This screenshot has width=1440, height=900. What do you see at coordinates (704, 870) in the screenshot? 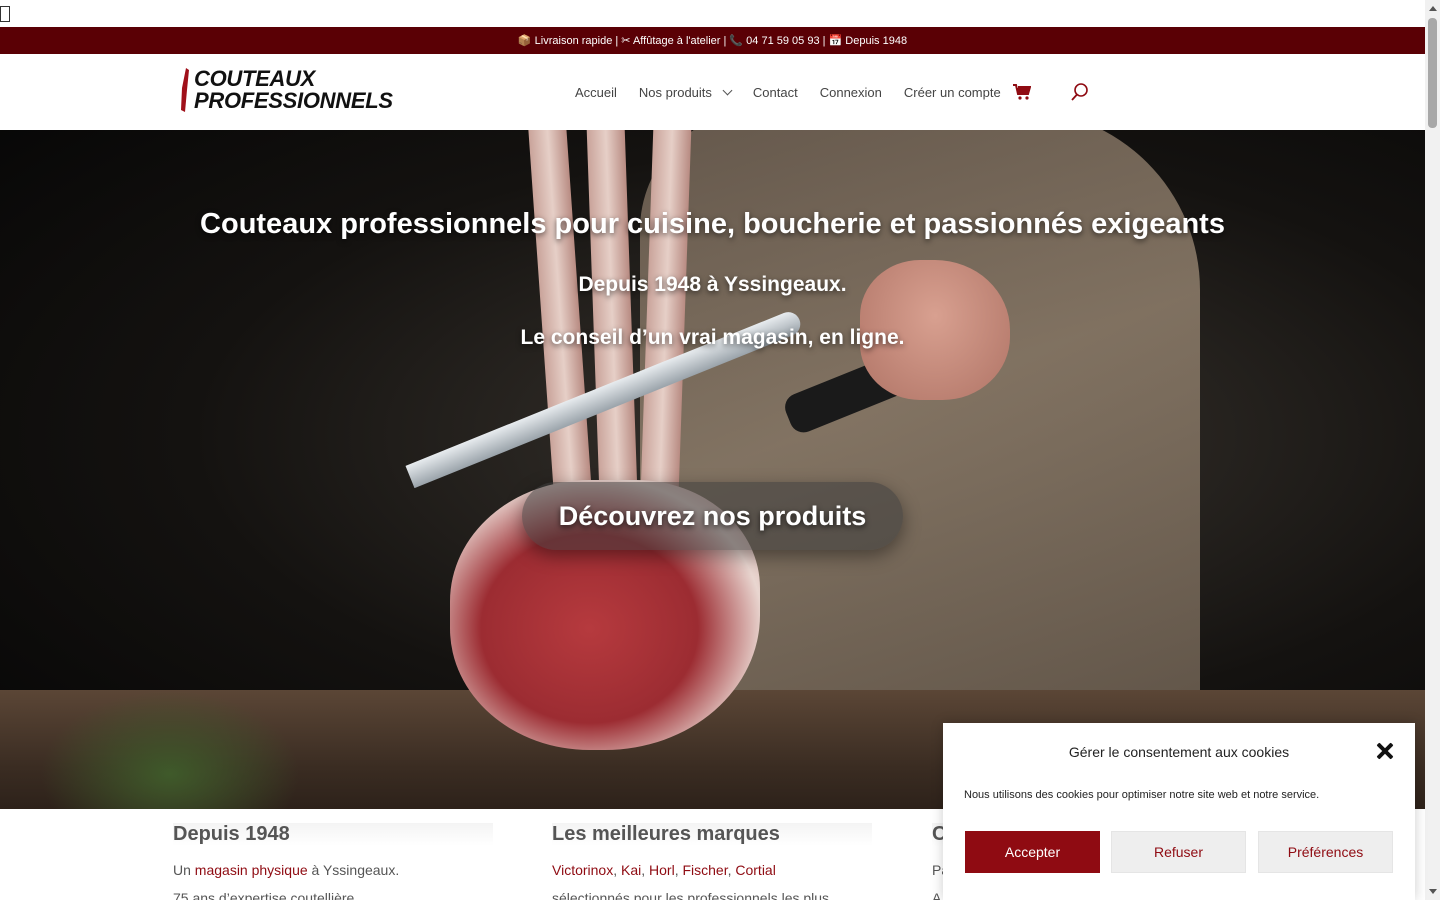
I see `brand-link-fischer: Fischer` at bounding box center [704, 870].